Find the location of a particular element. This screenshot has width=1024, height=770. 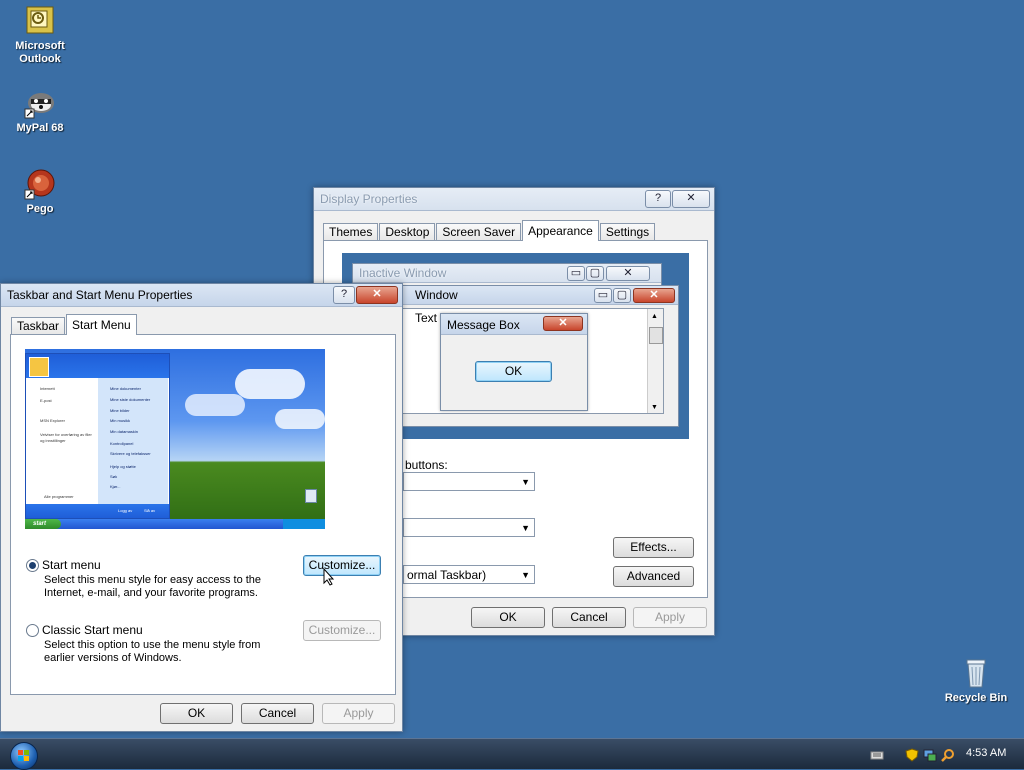

advanced-button: Advanced is located at coordinates (653, 576).